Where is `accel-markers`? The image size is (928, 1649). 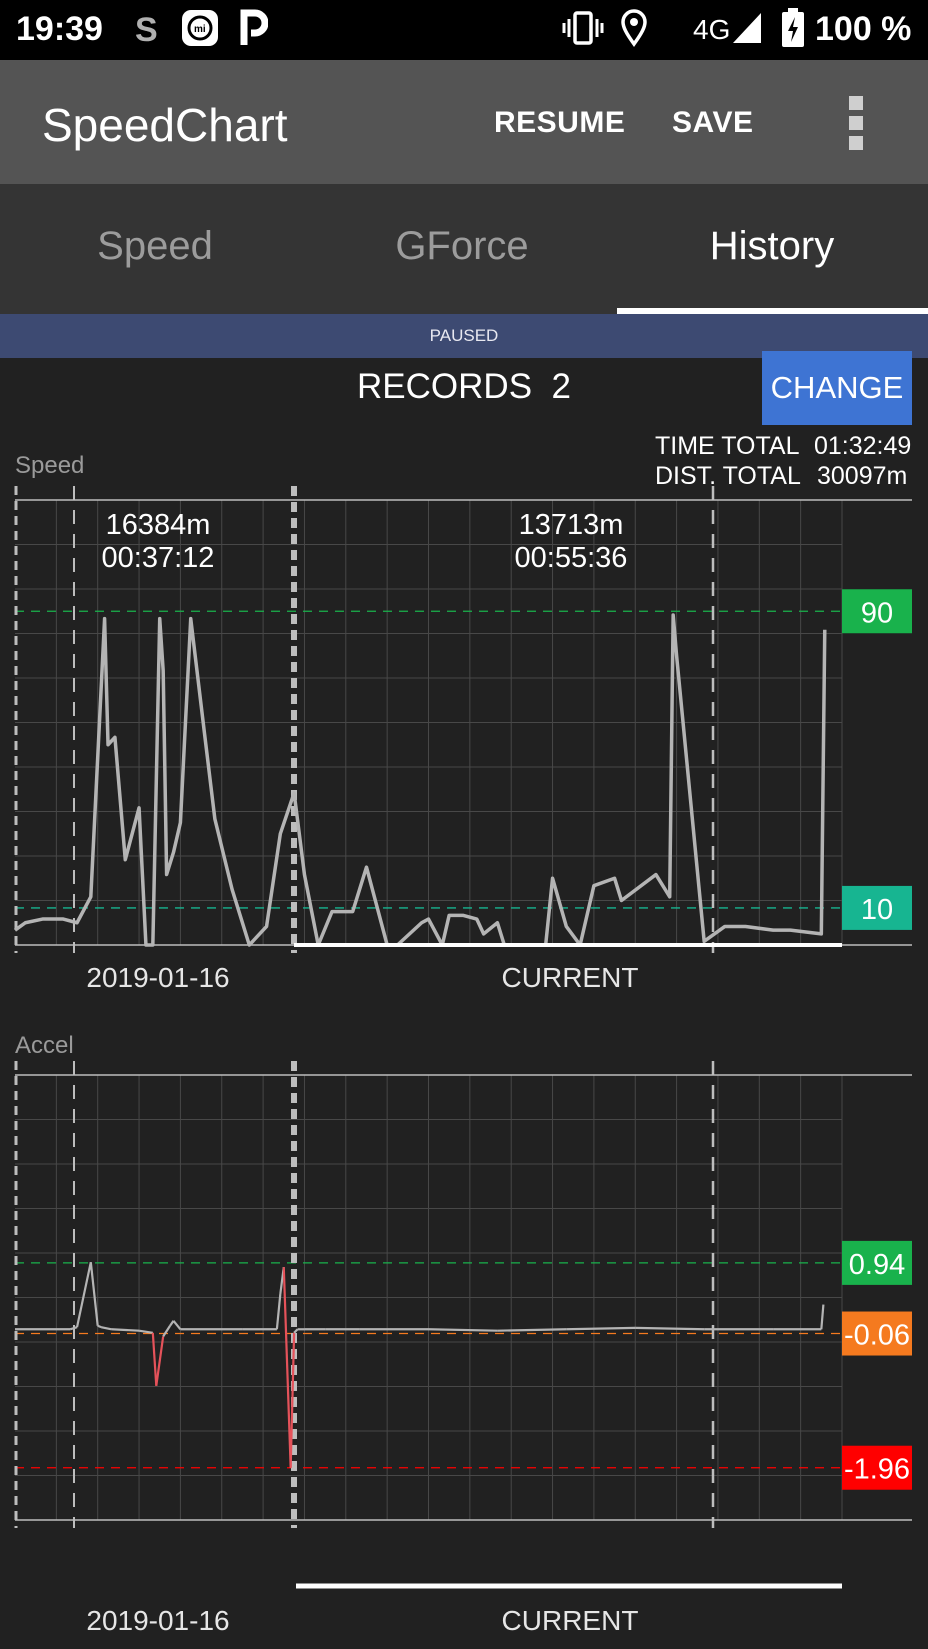 accel-markers is located at coordinates (463, 1365).